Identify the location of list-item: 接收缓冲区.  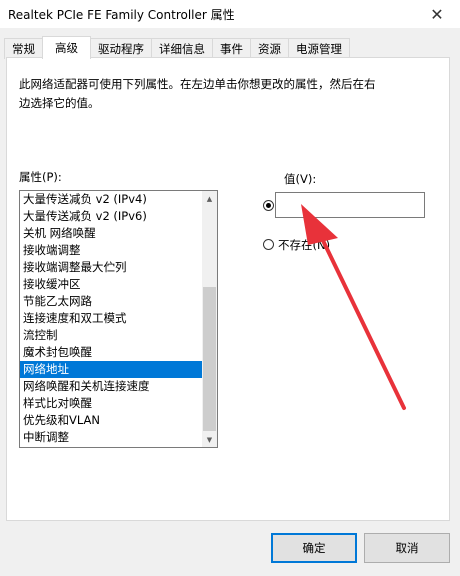
(111, 284).